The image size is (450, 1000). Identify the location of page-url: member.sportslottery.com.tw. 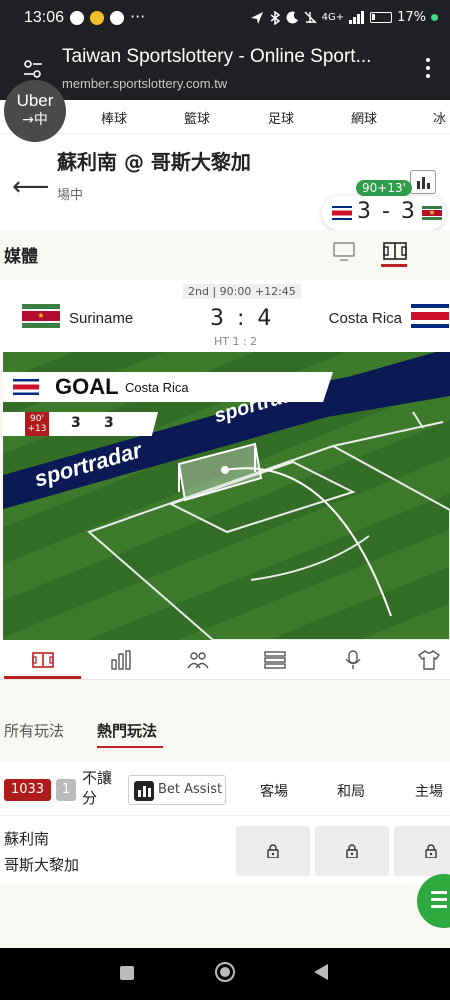
(145, 83).